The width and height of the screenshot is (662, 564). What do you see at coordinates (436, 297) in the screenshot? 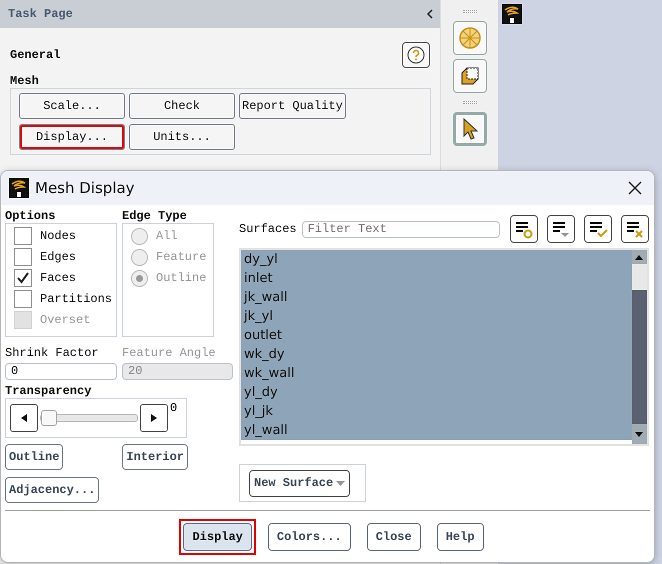
I see `list-item: jk_wall` at bounding box center [436, 297].